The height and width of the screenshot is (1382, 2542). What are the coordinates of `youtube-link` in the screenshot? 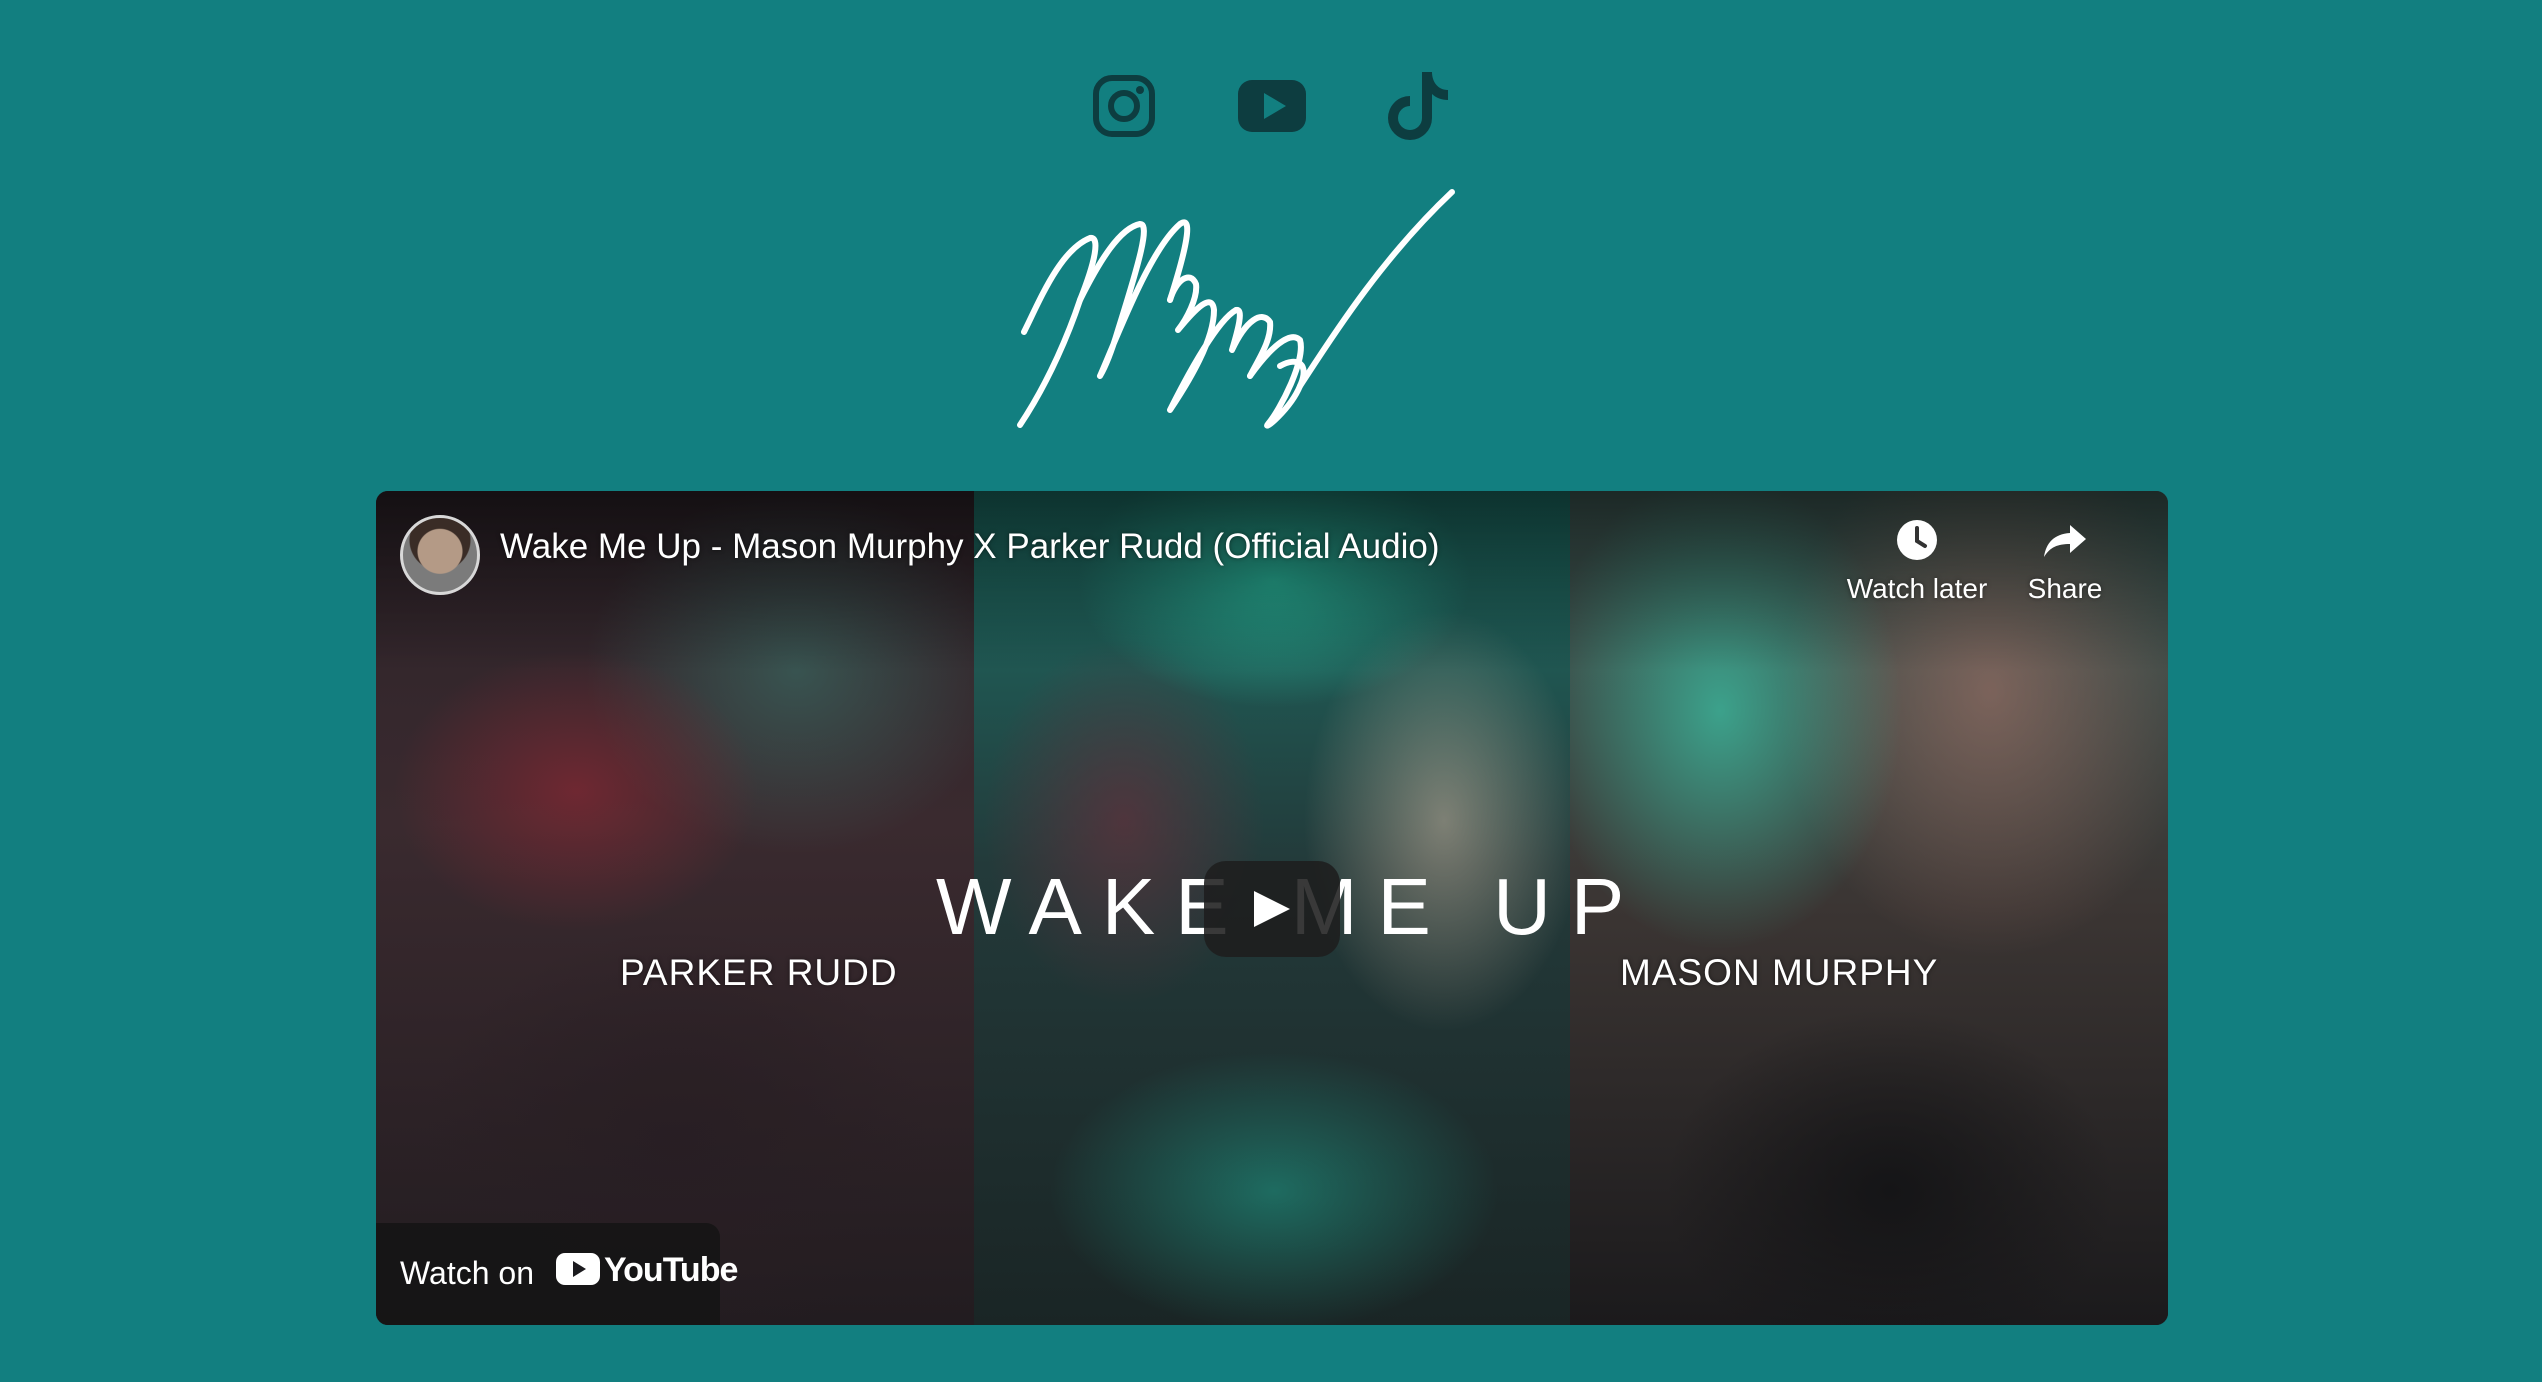 It's located at (1272, 106).